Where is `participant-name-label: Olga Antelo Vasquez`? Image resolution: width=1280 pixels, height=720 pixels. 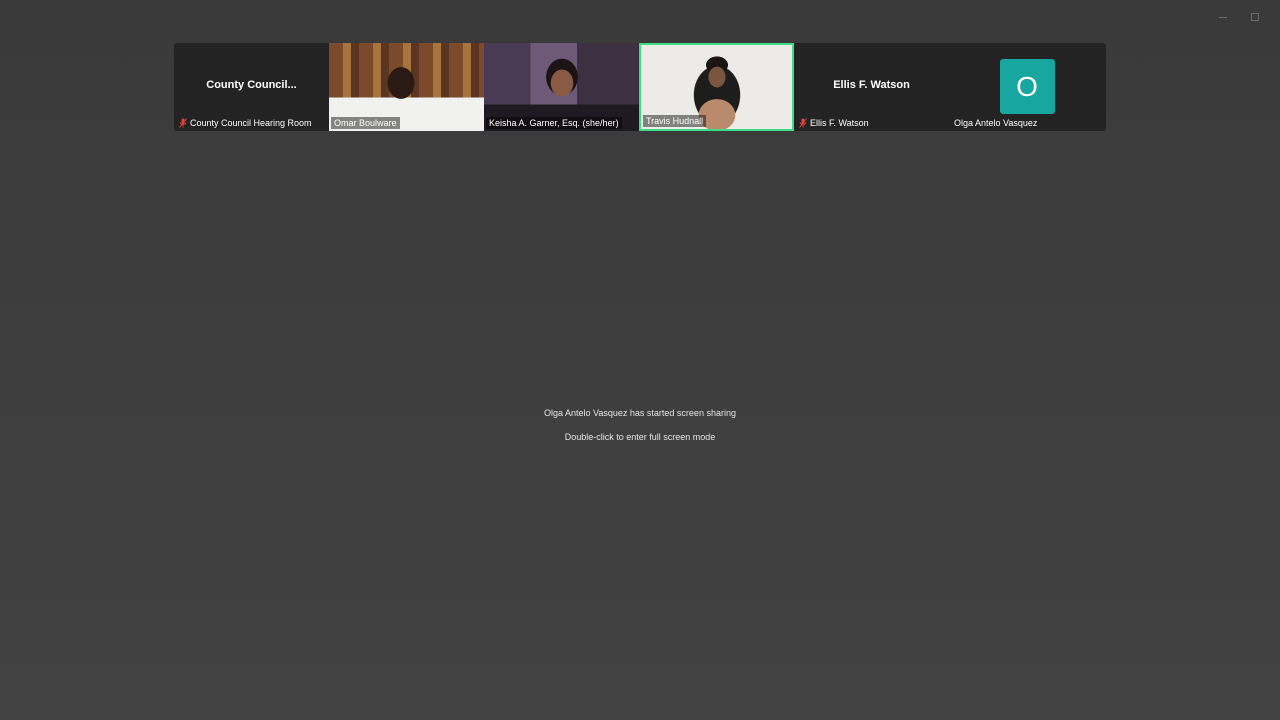
participant-name-label: Olga Antelo Vasquez is located at coordinates (995, 123).